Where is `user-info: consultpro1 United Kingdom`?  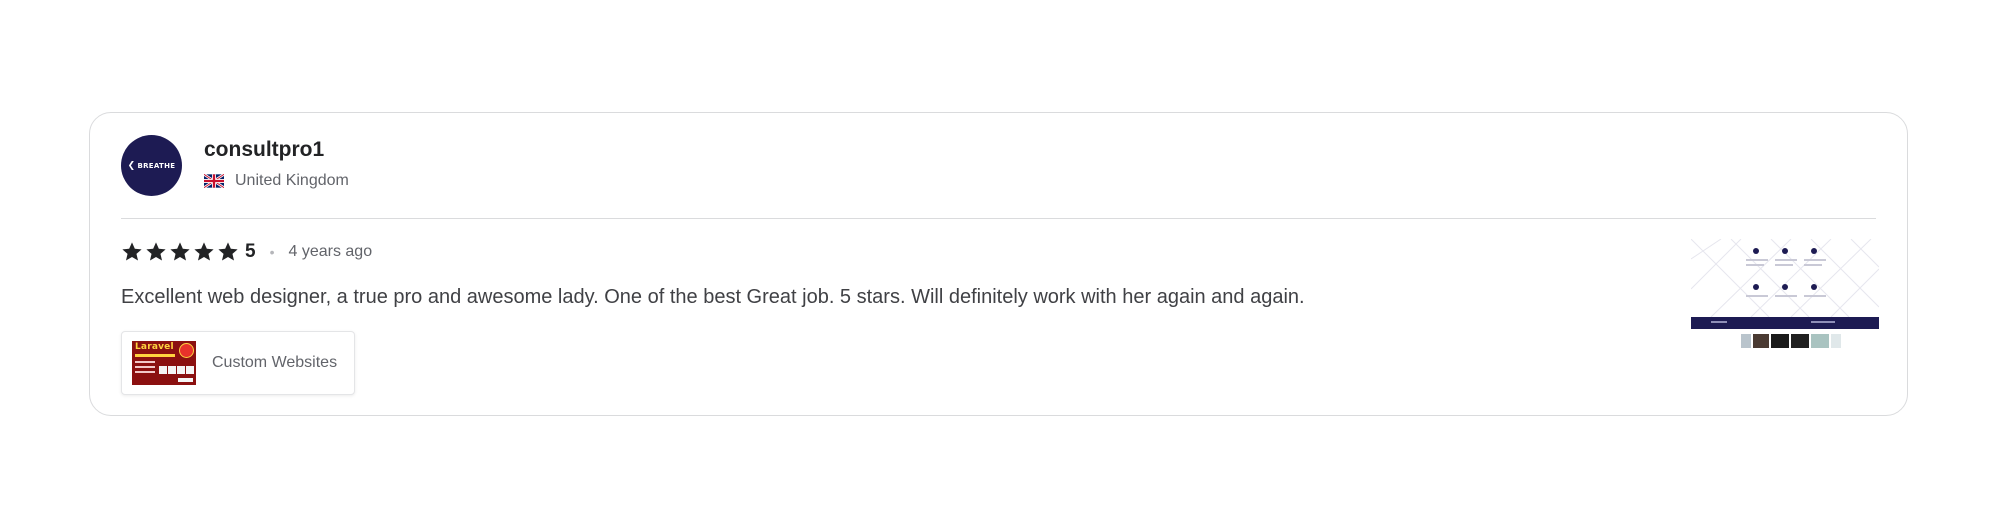 user-info: consultpro1 United Kingdom is located at coordinates (276, 163).